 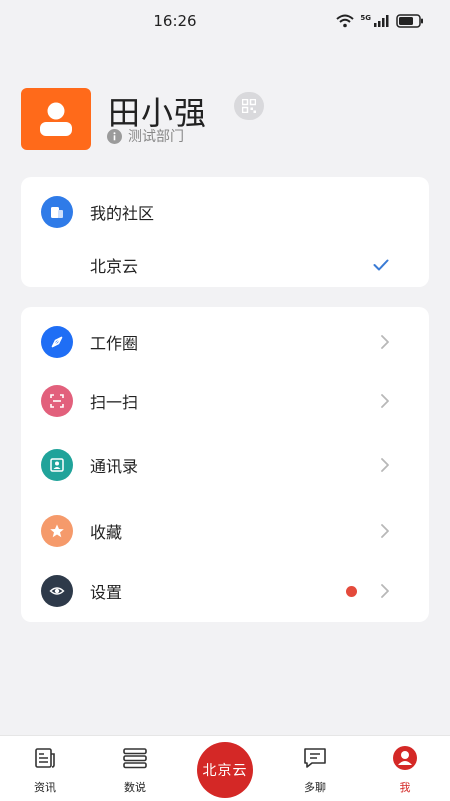 What do you see at coordinates (405, 787) in the screenshot?
I see `tab-label: 我` at bounding box center [405, 787].